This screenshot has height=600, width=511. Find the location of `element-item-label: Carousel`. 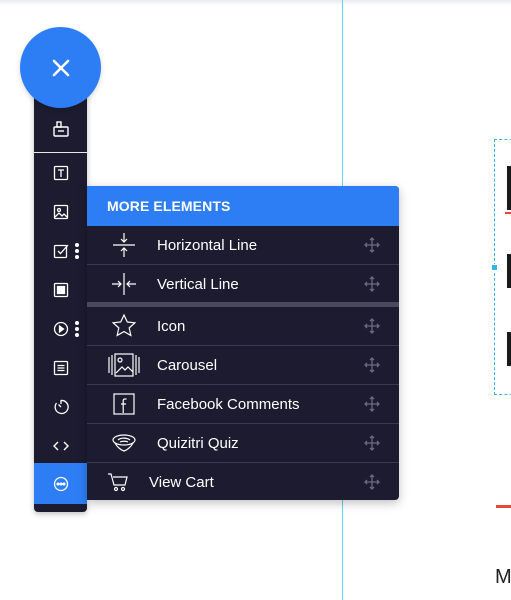

element-item-label: Carousel is located at coordinates (187, 365).